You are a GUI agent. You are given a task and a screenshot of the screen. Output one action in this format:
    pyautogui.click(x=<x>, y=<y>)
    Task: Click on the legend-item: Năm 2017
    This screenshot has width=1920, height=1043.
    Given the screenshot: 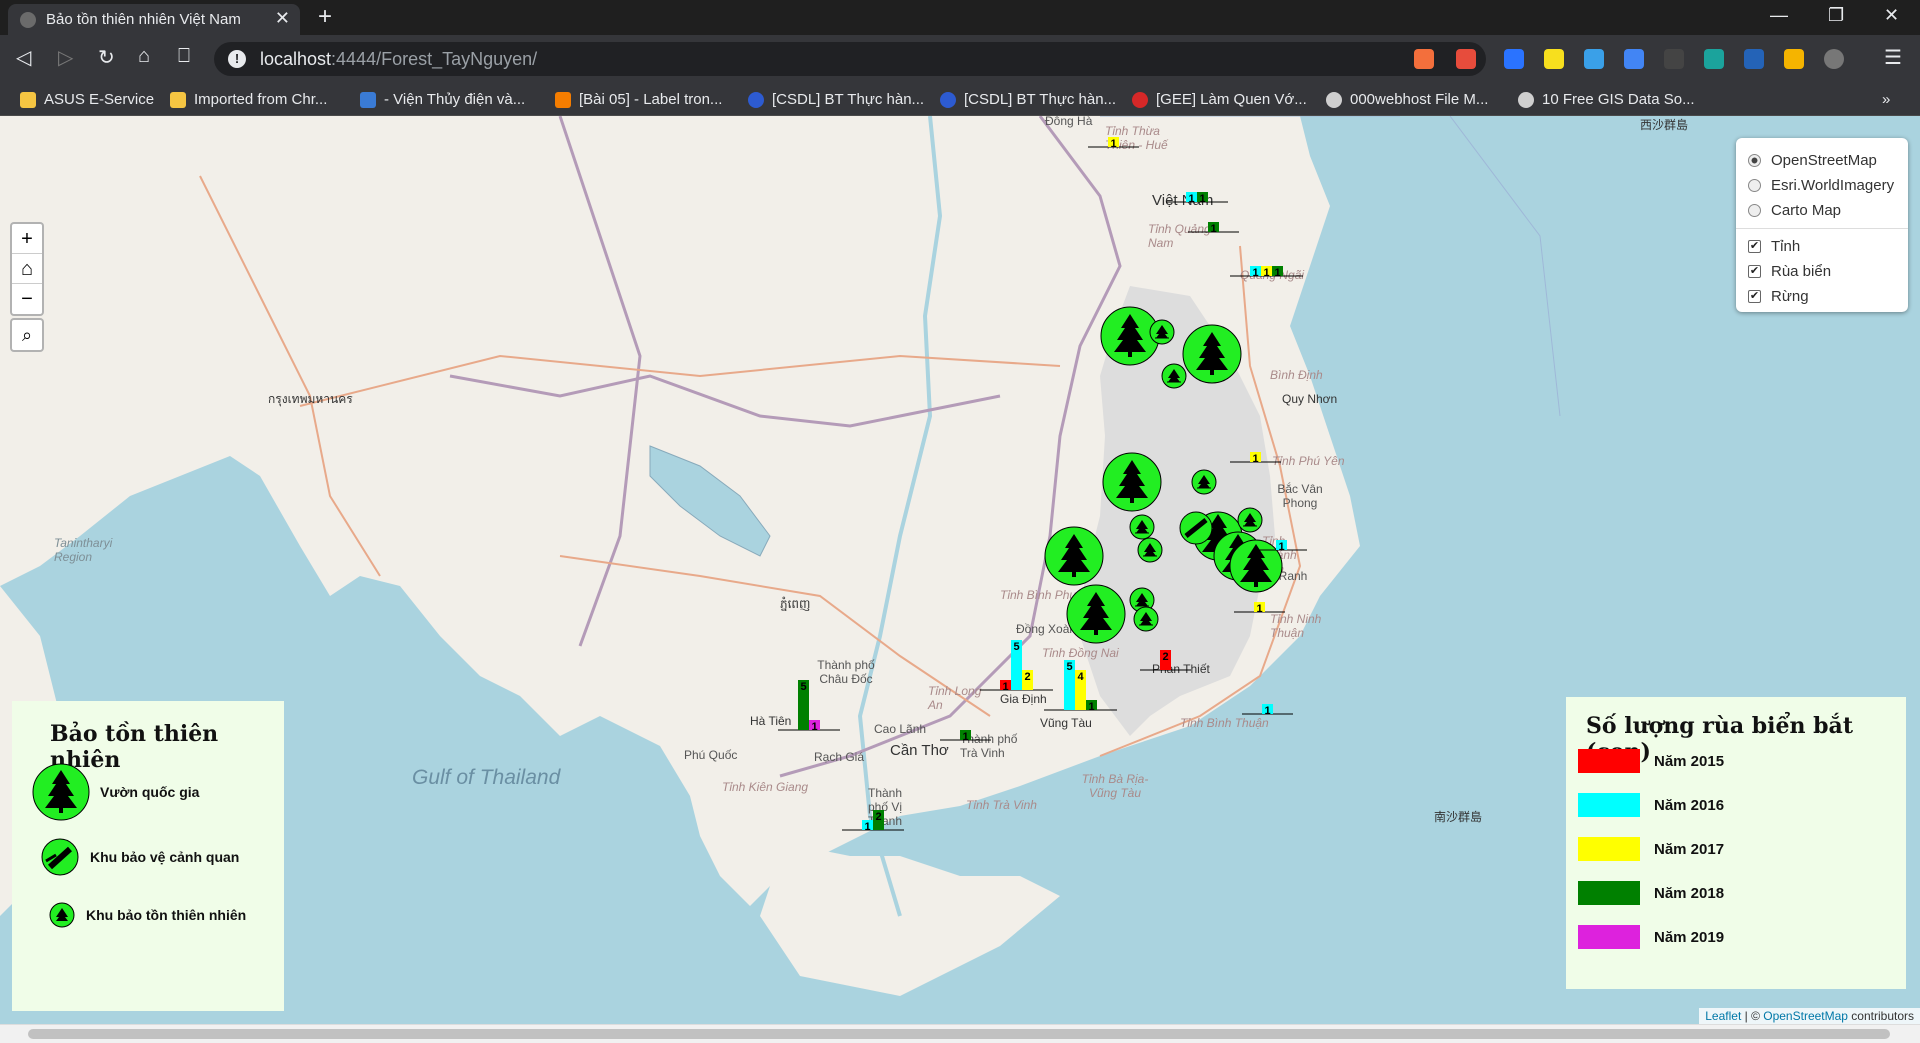 What is the action you would take?
    pyautogui.click(x=1651, y=849)
    